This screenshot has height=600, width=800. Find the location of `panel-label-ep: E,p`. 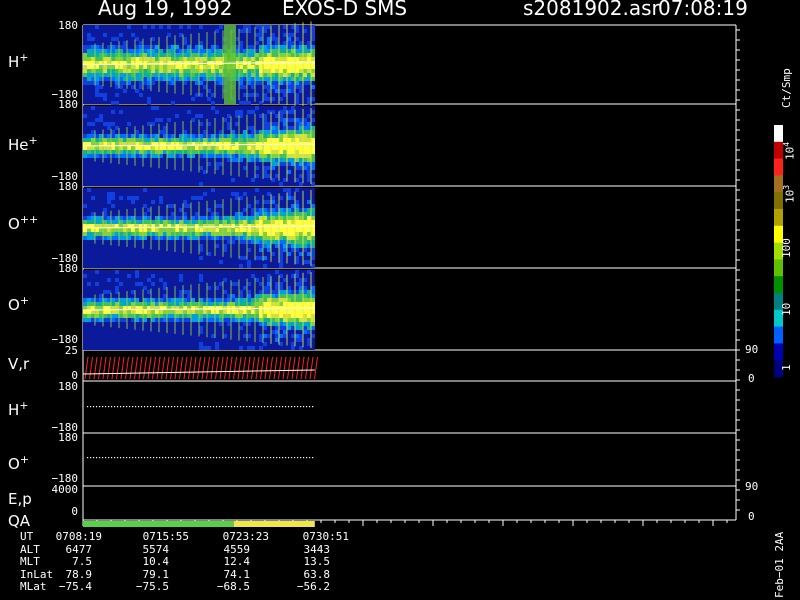

panel-label-ep: E,p is located at coordinates (20, 499).